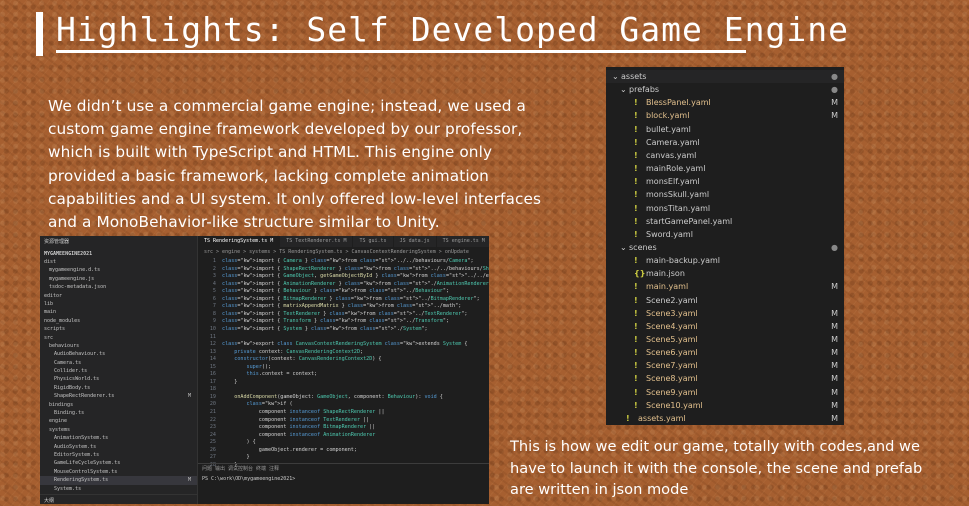 This screenshot has width=969, height=506. I want to click on tree-item: PhysicsWorld.ts, so click(118, 379).